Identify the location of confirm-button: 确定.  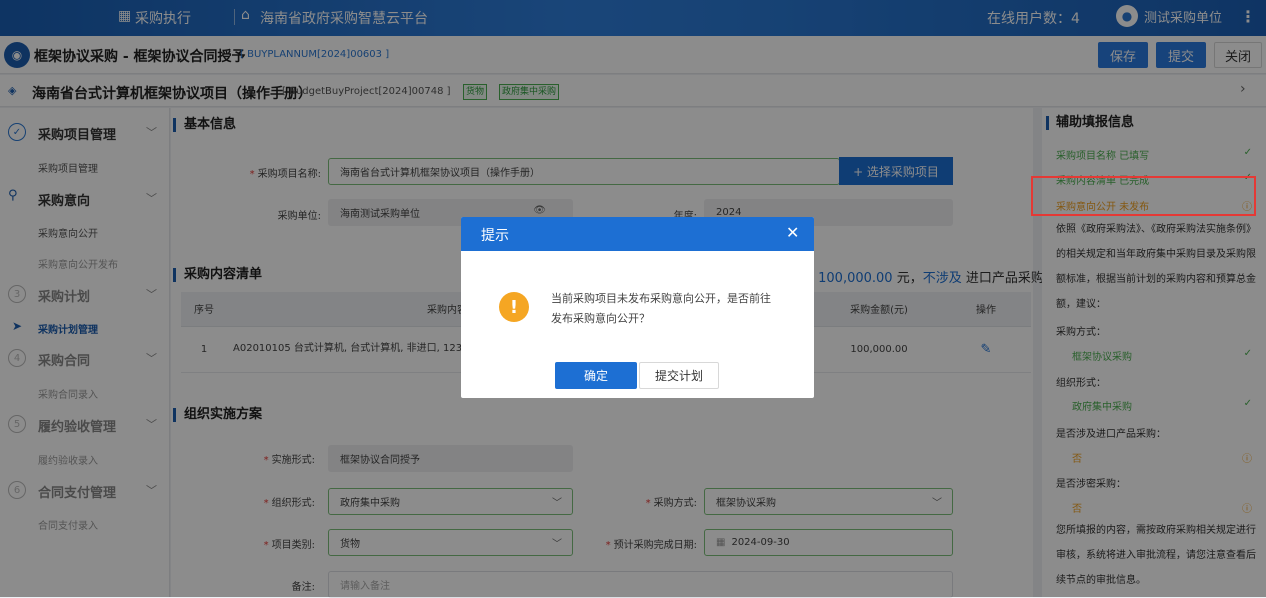
(596, 375).